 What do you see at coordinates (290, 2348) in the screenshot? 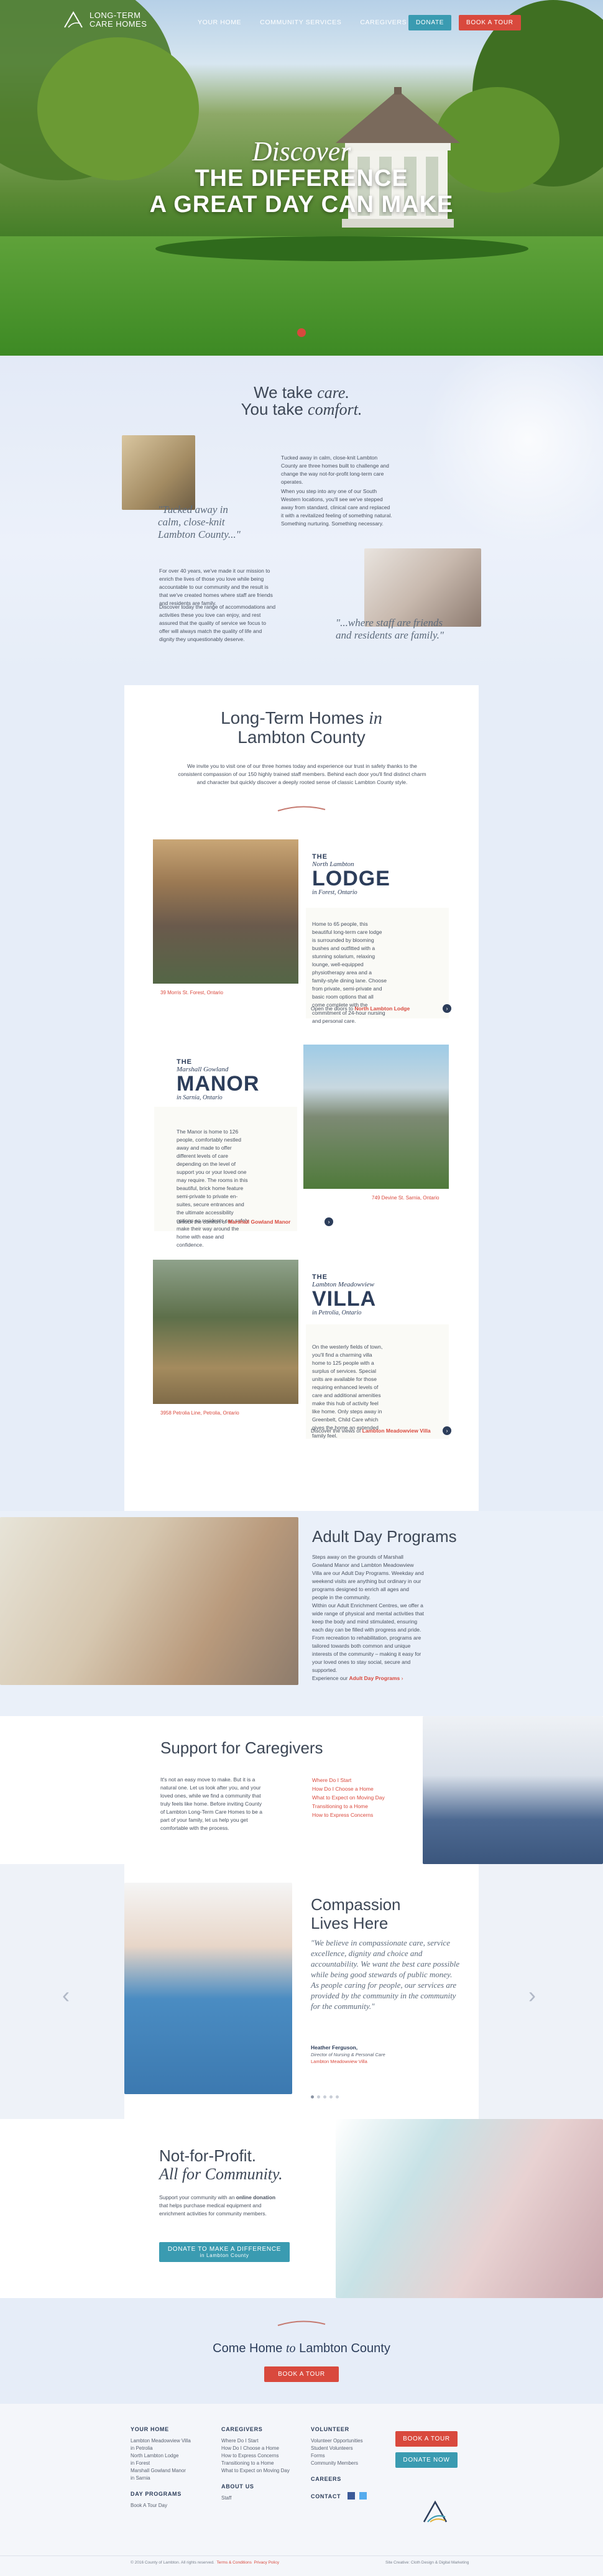
I see `come-home-em: to` at bounding box center [290, 2348].